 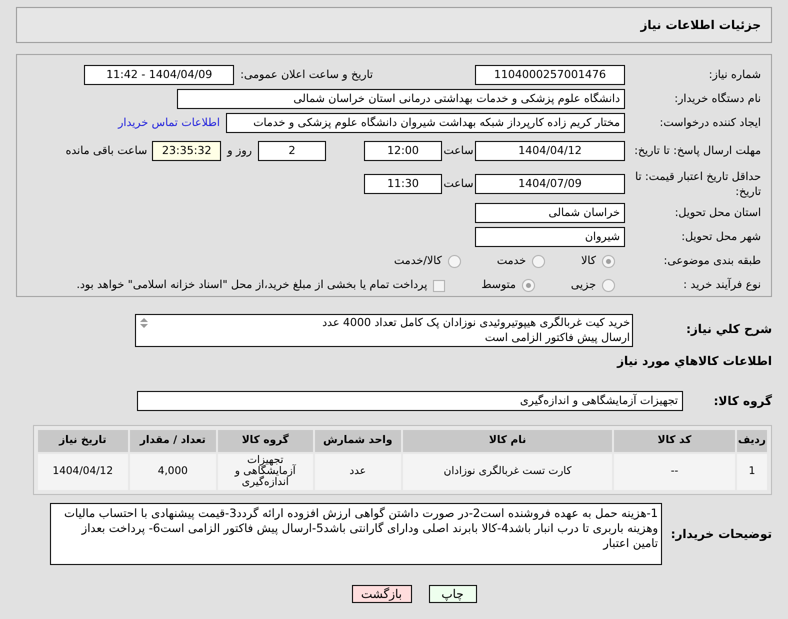 What do you see at coordinates (511, 260) in the screenshot?
I see `radio-label: خدمت` at bounding box center [511, 260].